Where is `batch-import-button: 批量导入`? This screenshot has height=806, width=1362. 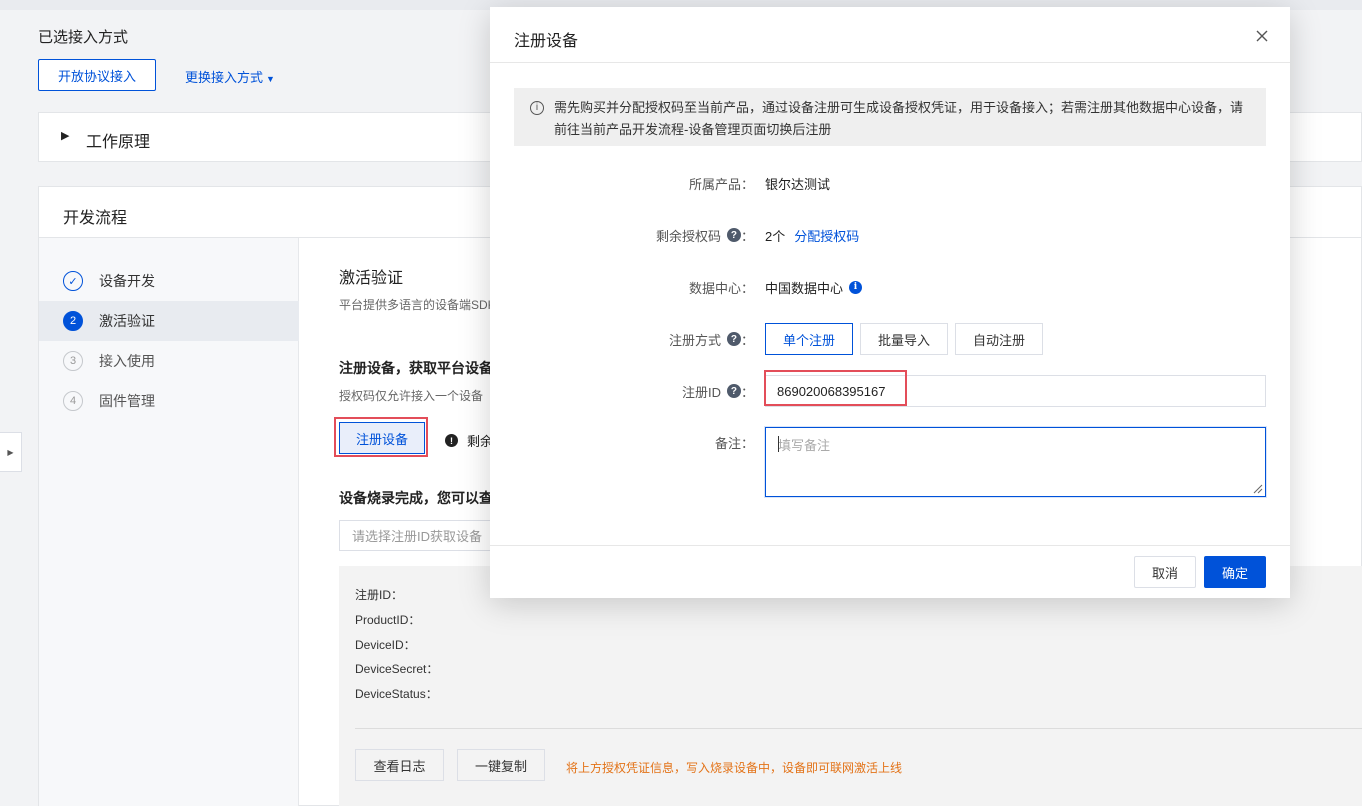 batch-import-button: 批量导入 is located at coordinates (904, 339).